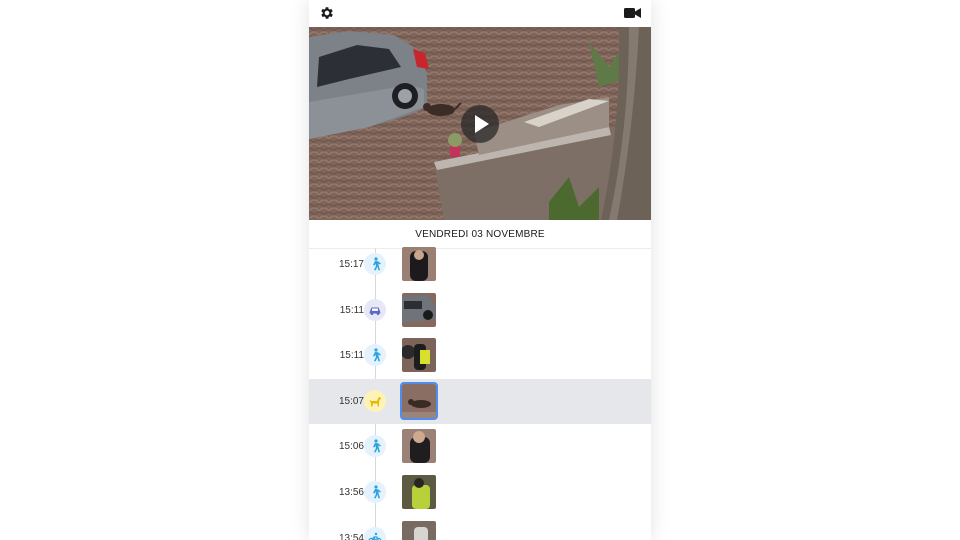 The width and height of the screenshot is (960, 540). Describe the element at coordinates (480, 528) in the screenshot. I see `timeline-event-row: 13:54` at that location.